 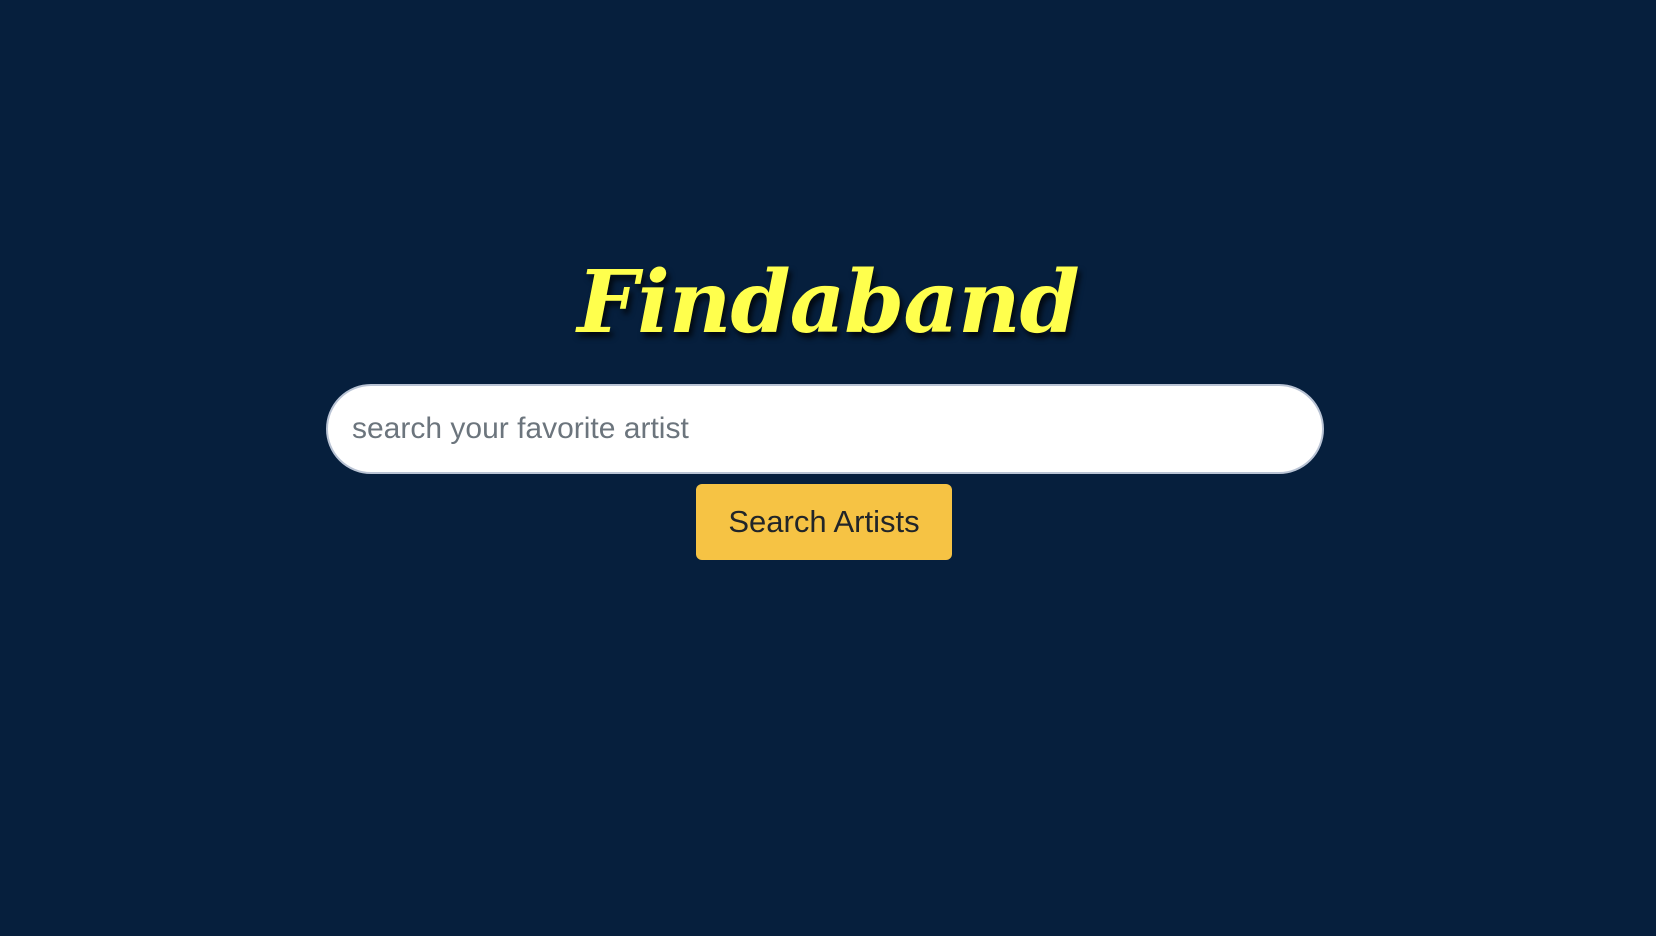 What do you see at coordinates (824, 522) in the screenshot?
I see `search-artists-button: Search Artists` at bounding box center [824, 522].